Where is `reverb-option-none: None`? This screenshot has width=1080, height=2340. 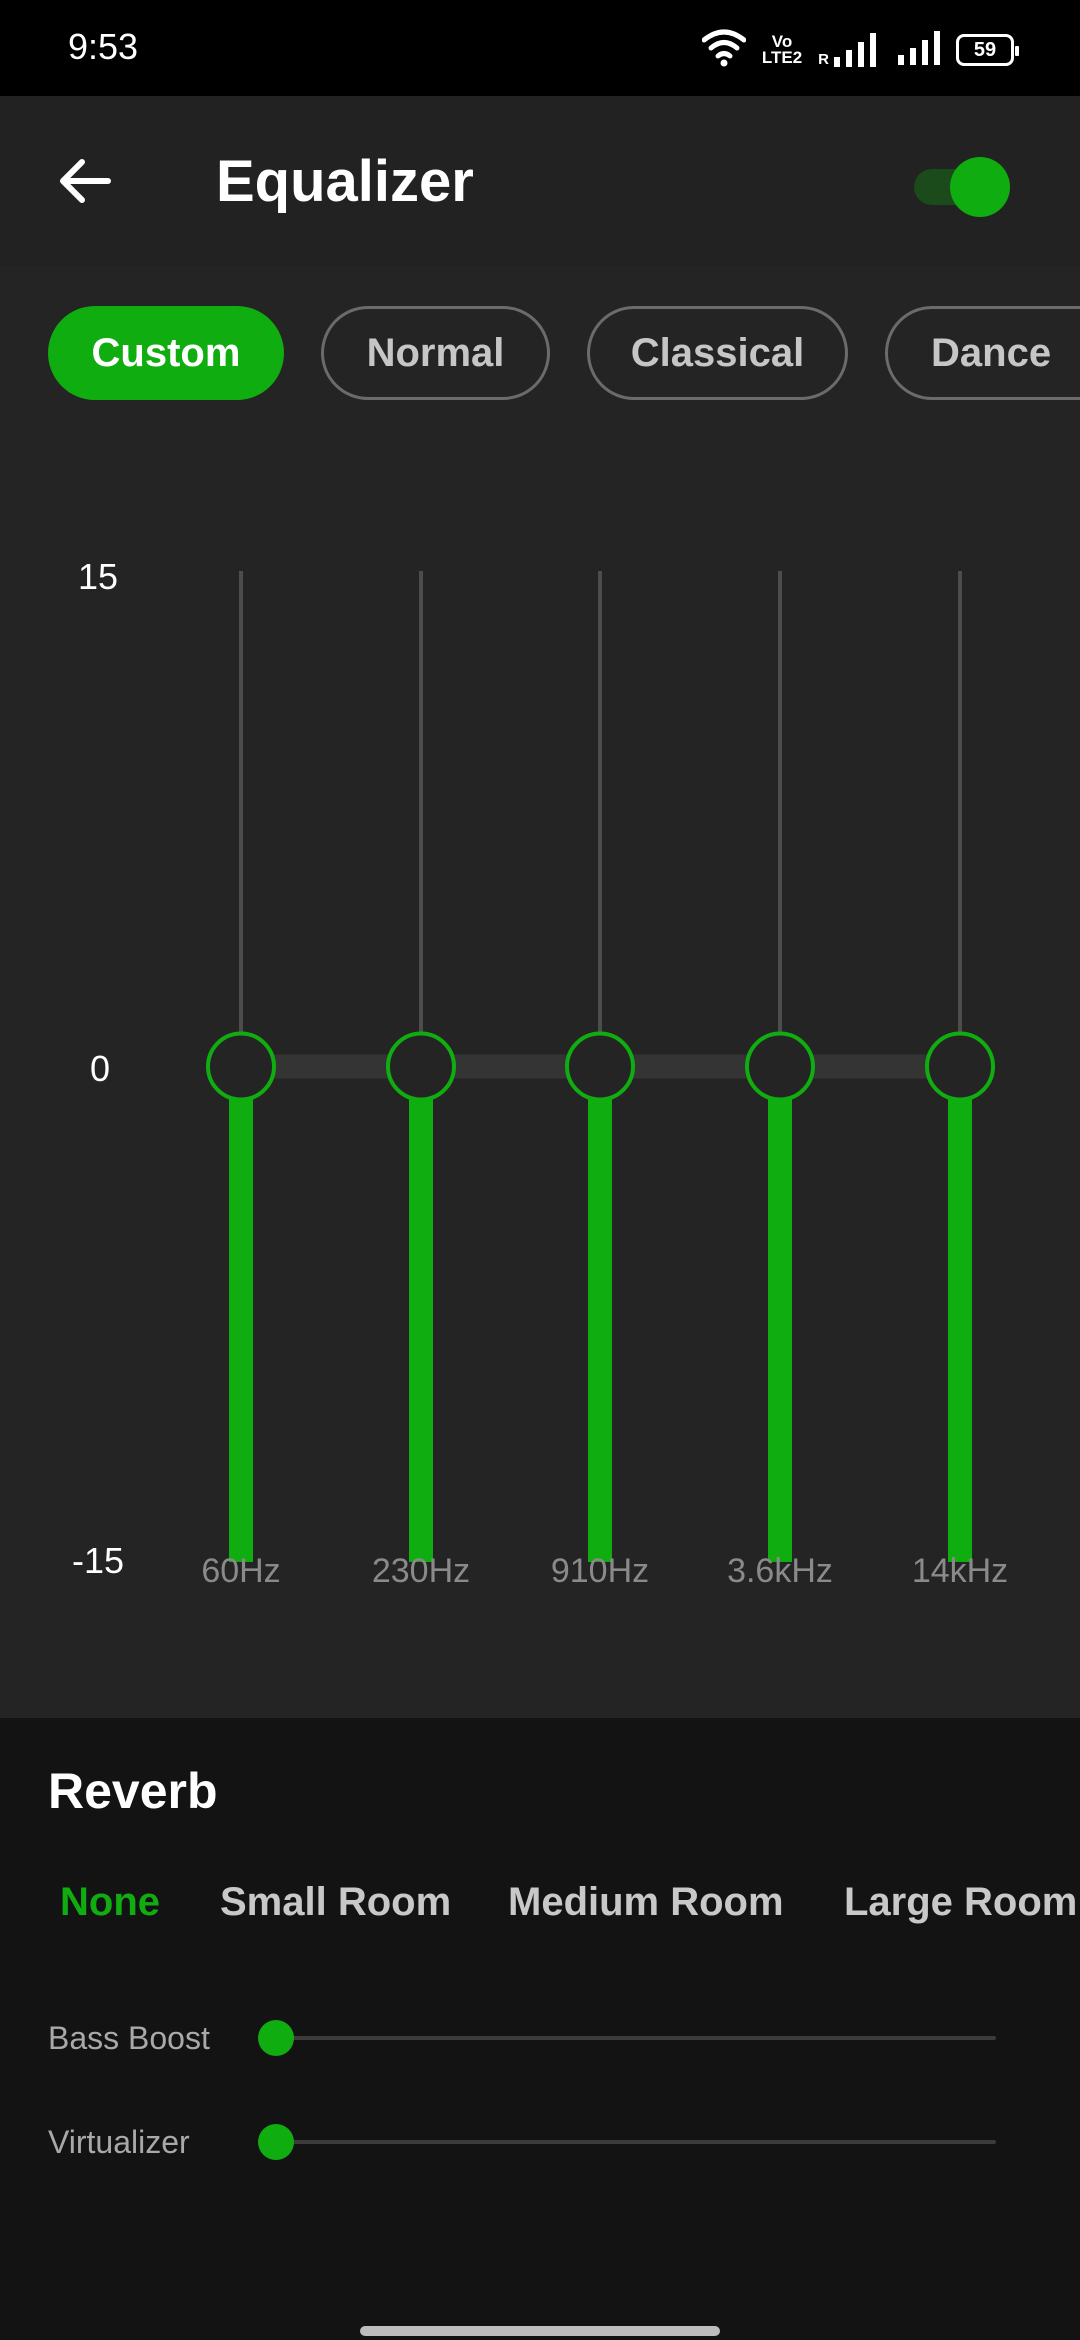 reverb-option-none: None is located at coordinates (110, 1902).